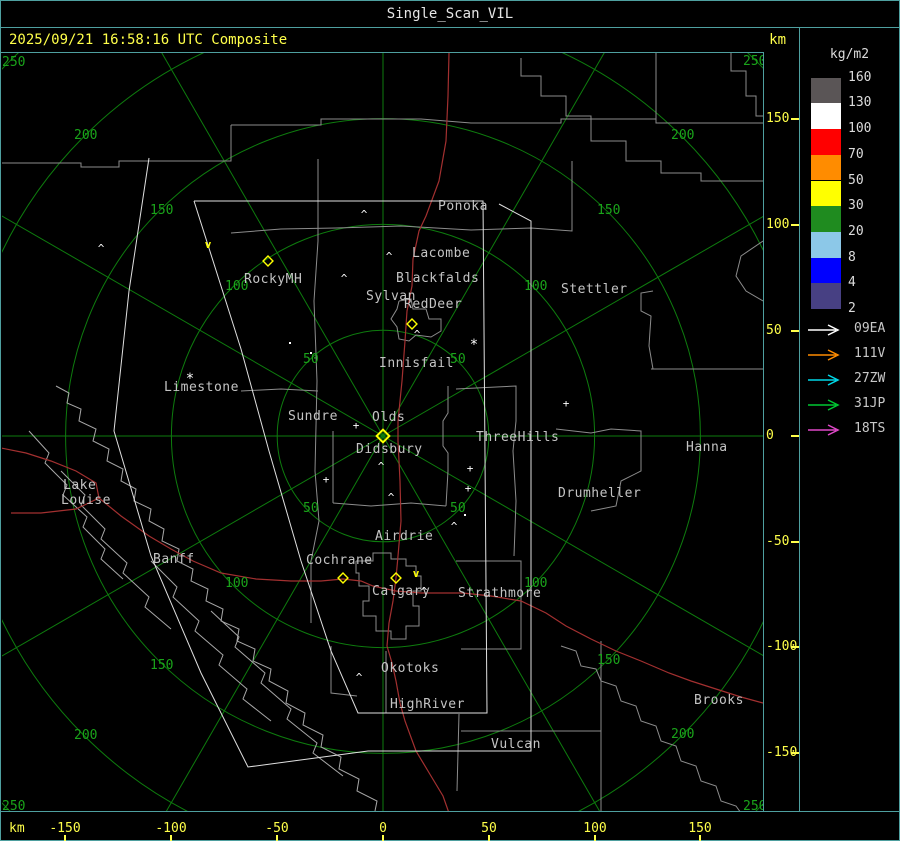  I want to click on ring-distance-label: 50, so click(458, 508).